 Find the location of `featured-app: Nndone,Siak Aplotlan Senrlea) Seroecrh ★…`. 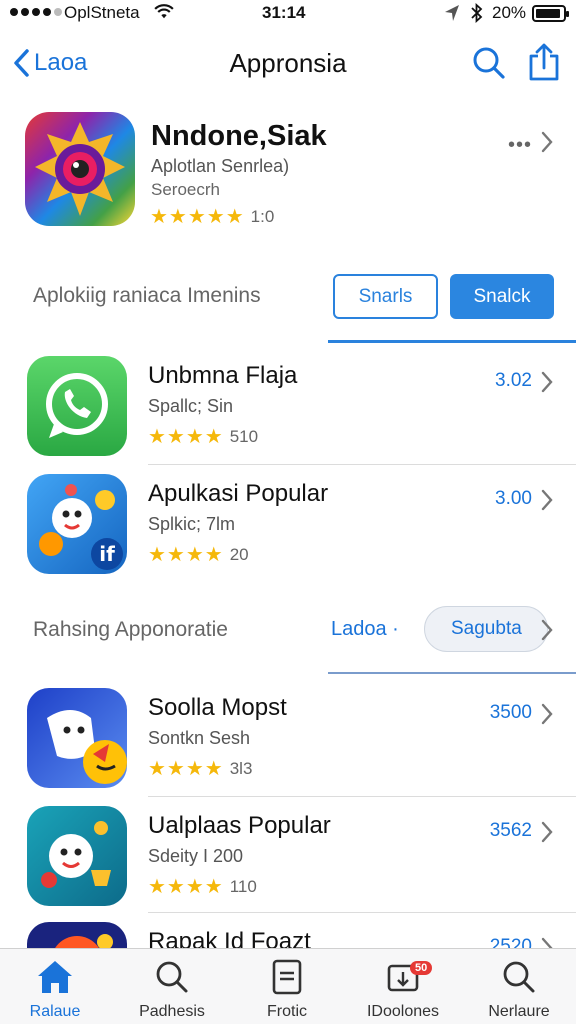

featured-app: Nndone,Siak Aplotlan Senrlea) Seroecrh ★… is located at coordinates (288, 171).